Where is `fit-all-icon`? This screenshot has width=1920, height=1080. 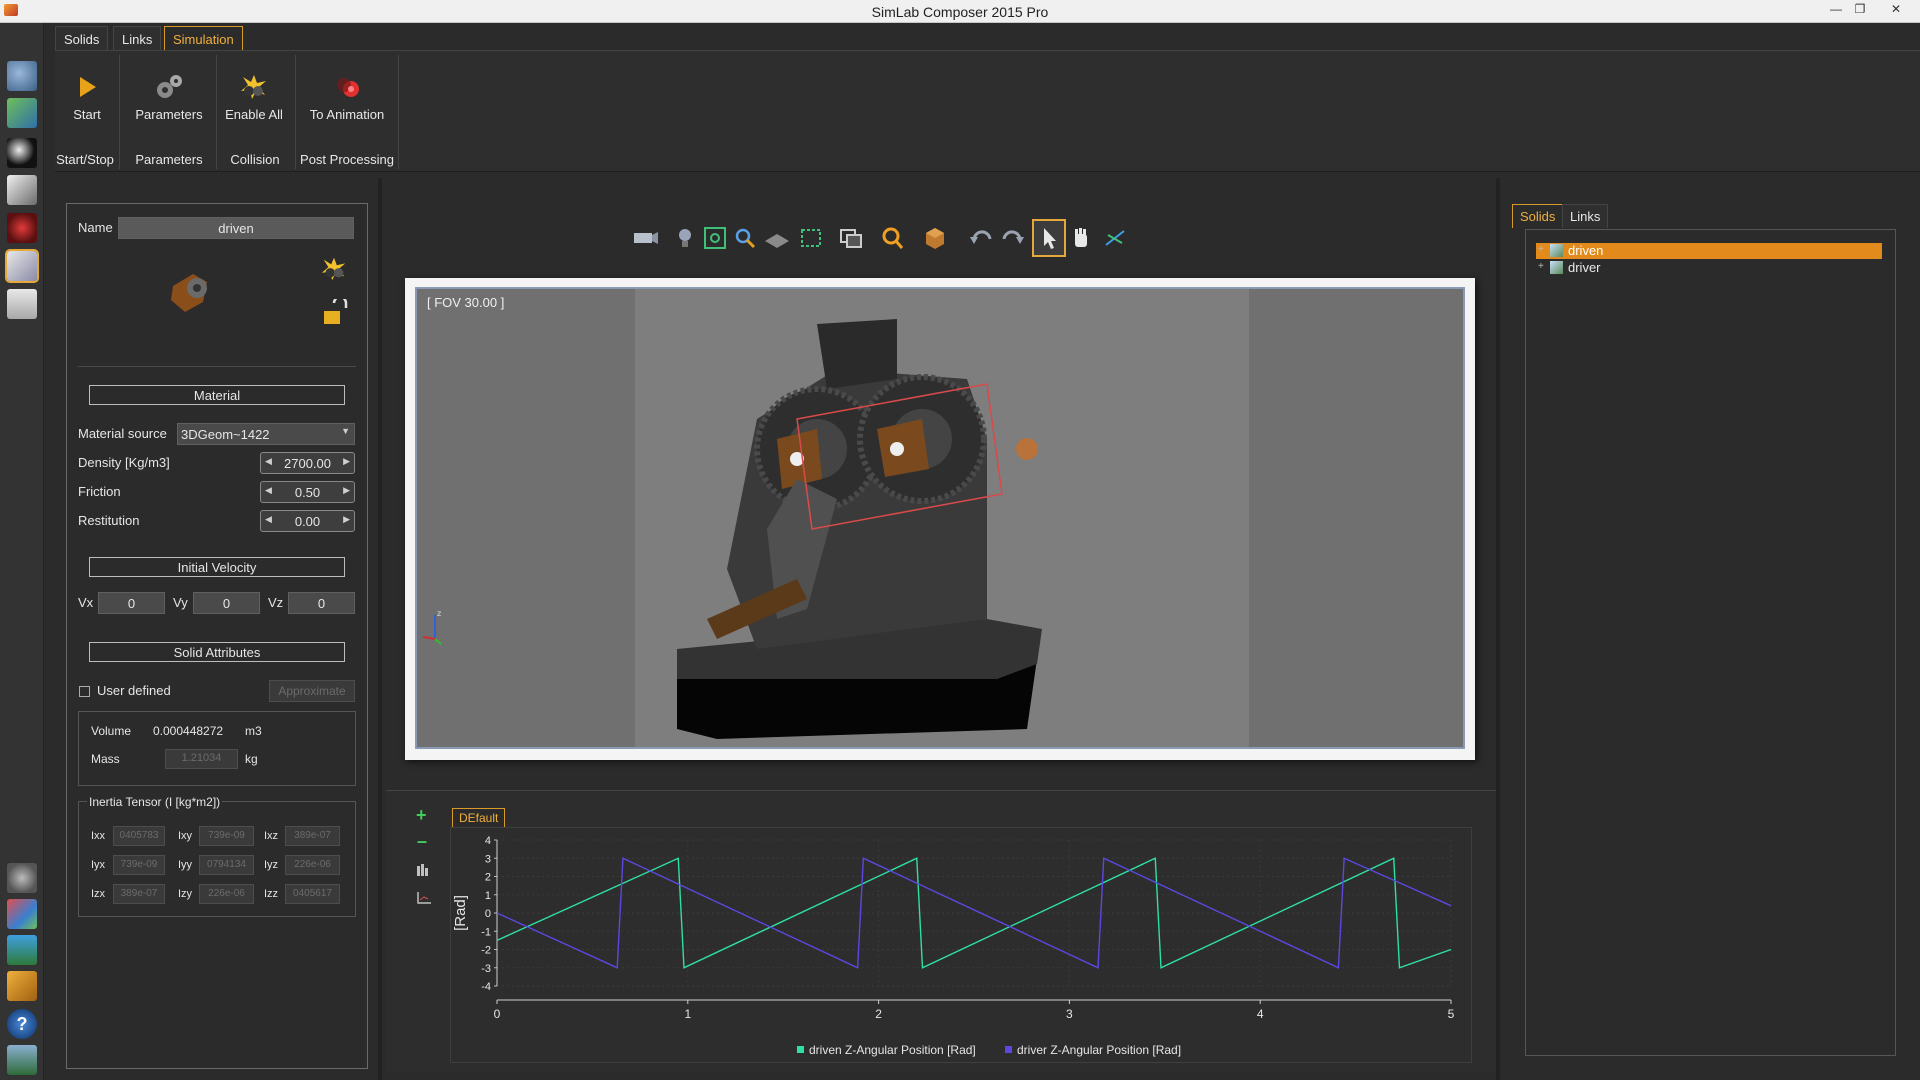
fit-all-icon is located at coordinates (715, 238).